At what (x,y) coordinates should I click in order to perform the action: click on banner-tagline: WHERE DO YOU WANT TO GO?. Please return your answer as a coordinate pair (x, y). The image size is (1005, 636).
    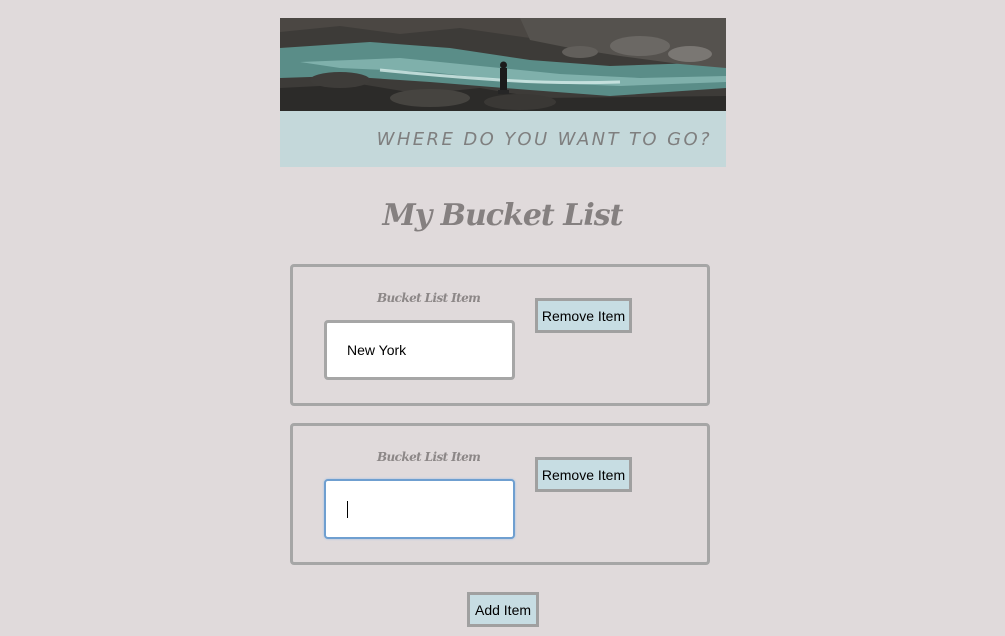
    Looking at the image, I should click on (544, 139).